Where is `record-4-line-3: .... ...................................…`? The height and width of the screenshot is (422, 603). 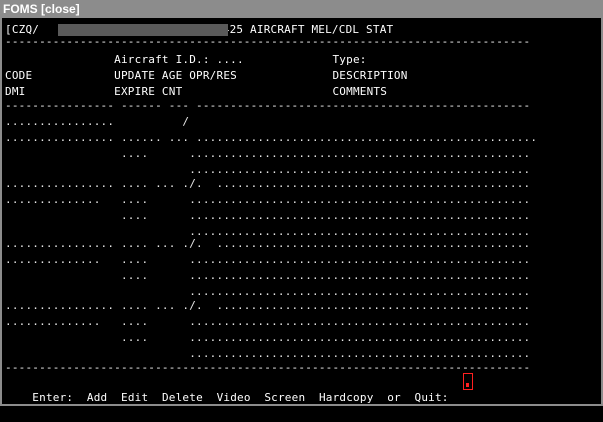 record-4-line-3: .... ...................................… is located at coordinates (267, 338).